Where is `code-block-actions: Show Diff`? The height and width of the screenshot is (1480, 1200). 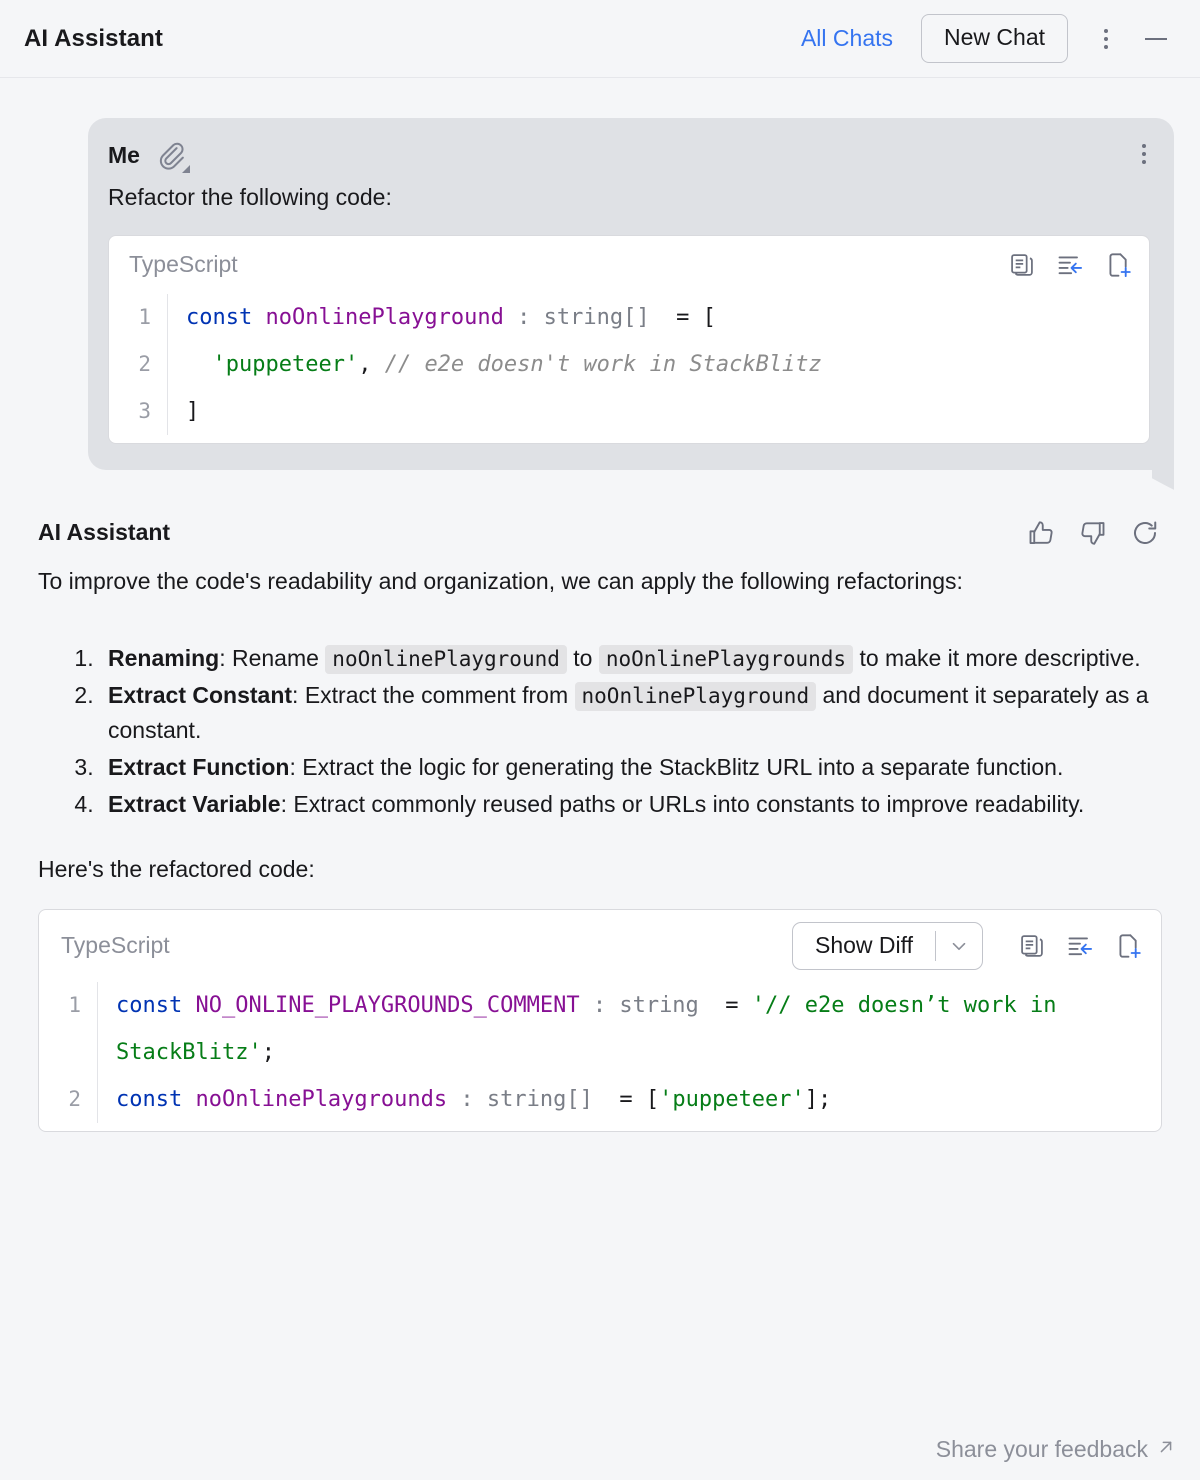
code-block-actions: Show Diff is located at coordinates (968, 945).